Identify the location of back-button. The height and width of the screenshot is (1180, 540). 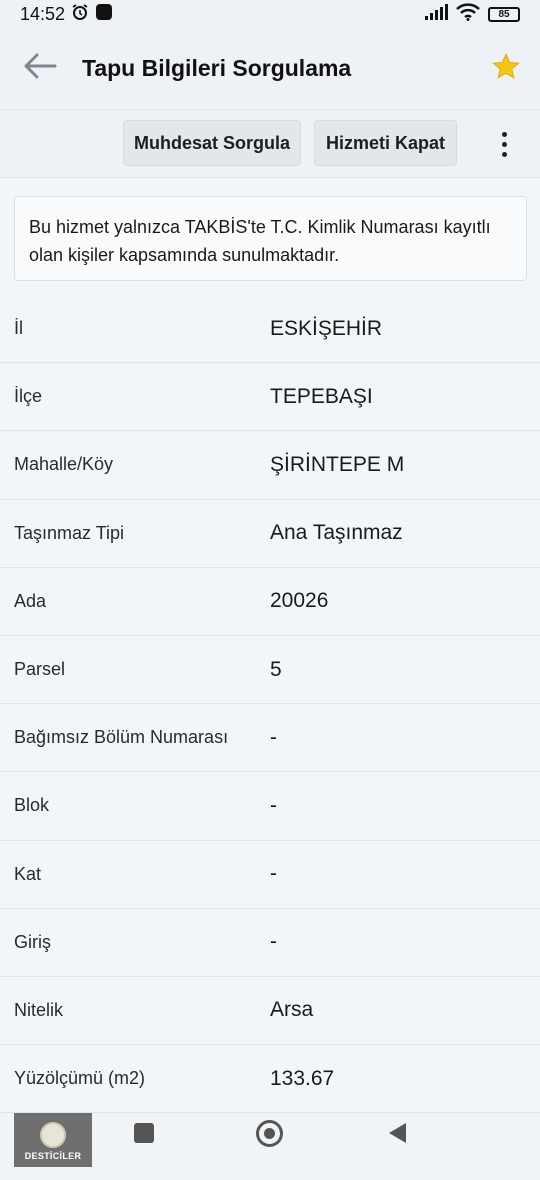
(40, 69).